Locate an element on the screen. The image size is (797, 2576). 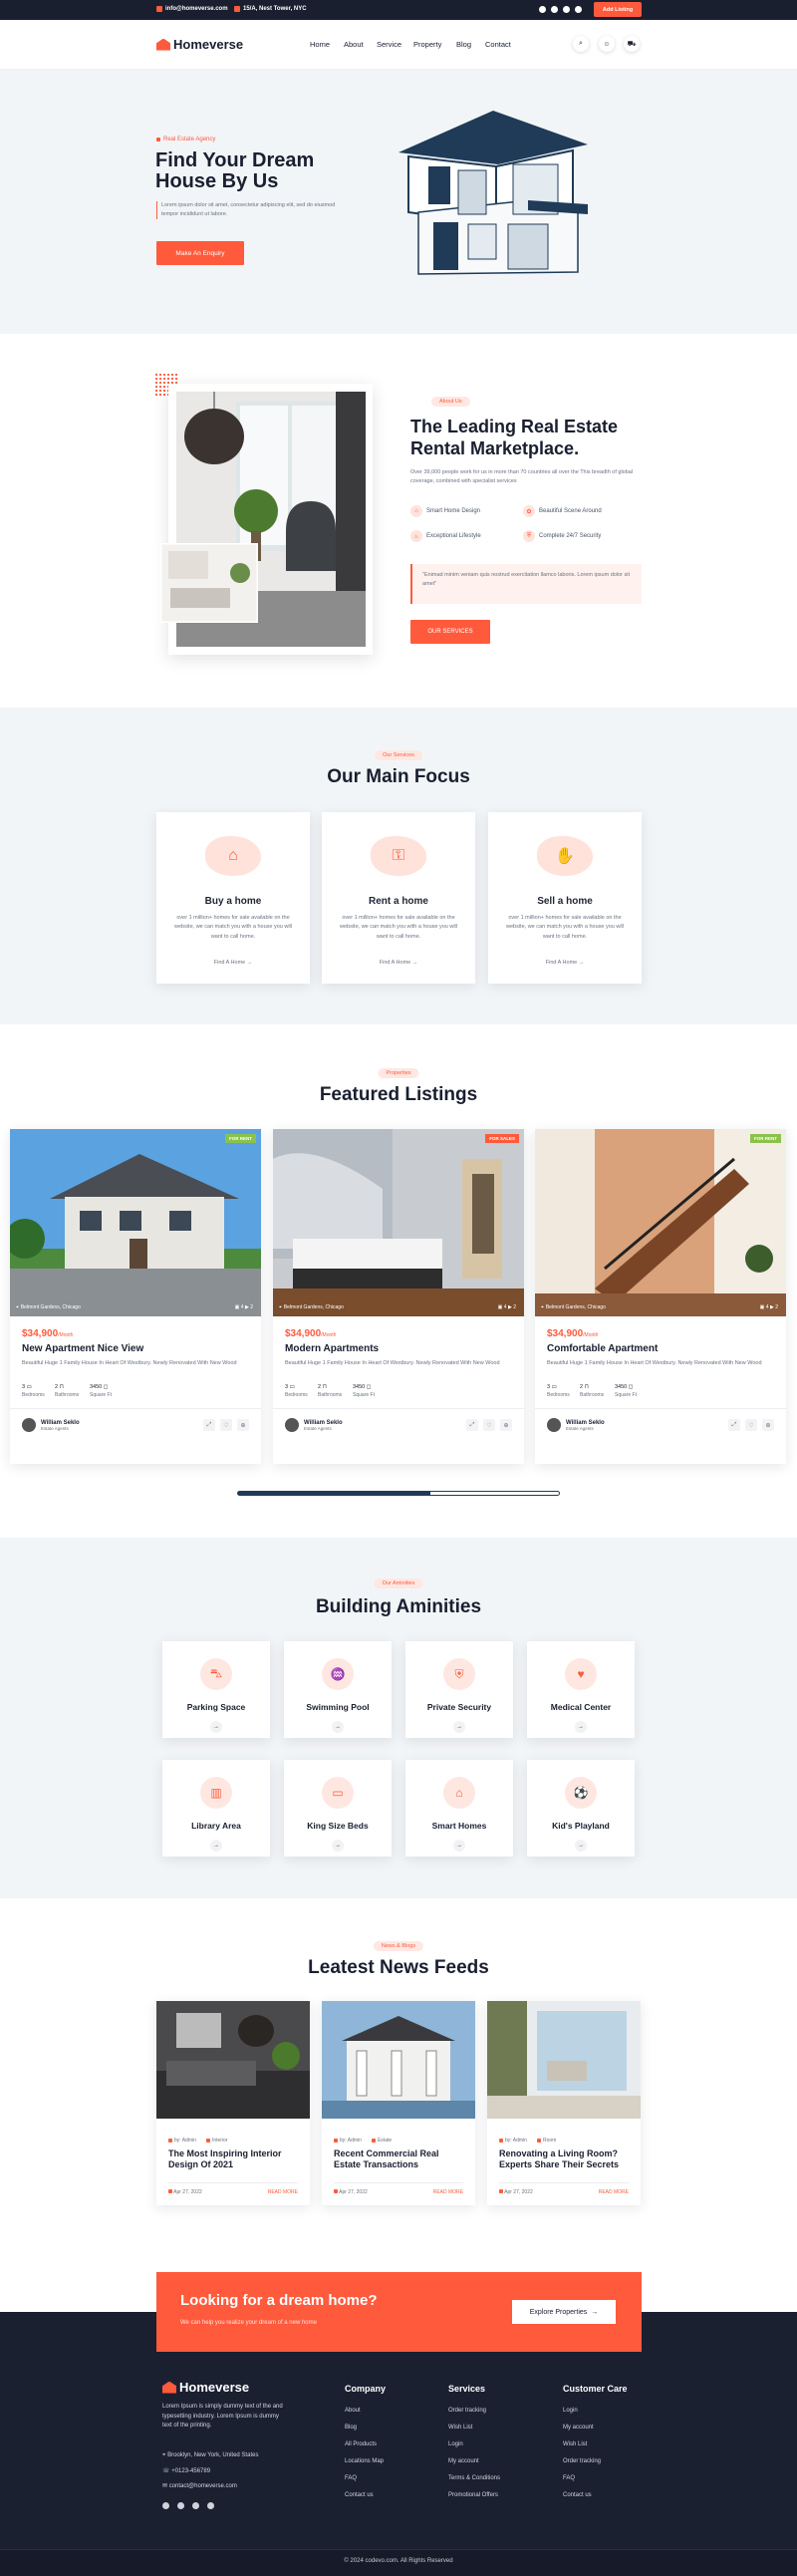
cart-icon: ⛟ is located at coordinates (632, 44).